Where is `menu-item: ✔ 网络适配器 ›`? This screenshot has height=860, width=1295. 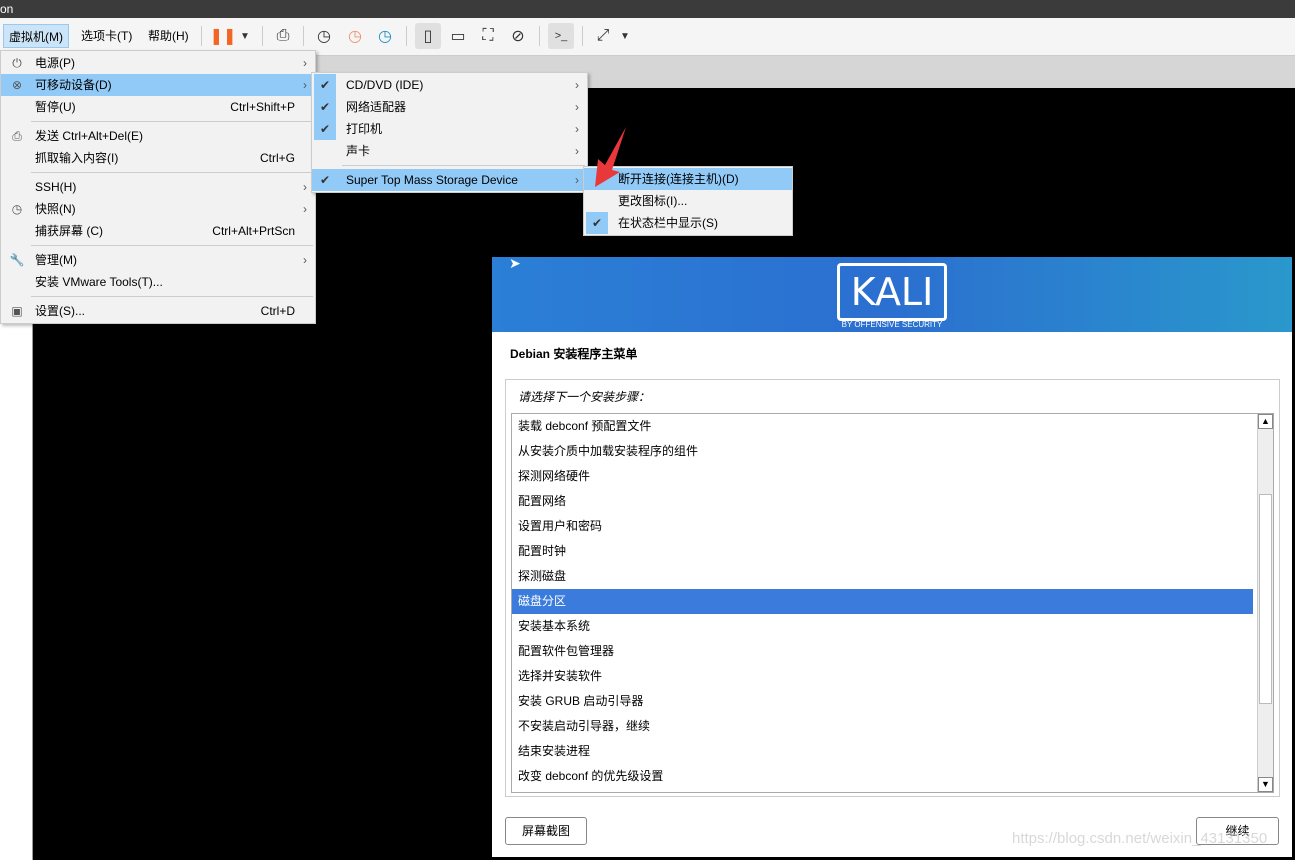 menu-item: ✔ 网络适配器 › is located at coordinates (449, 107).